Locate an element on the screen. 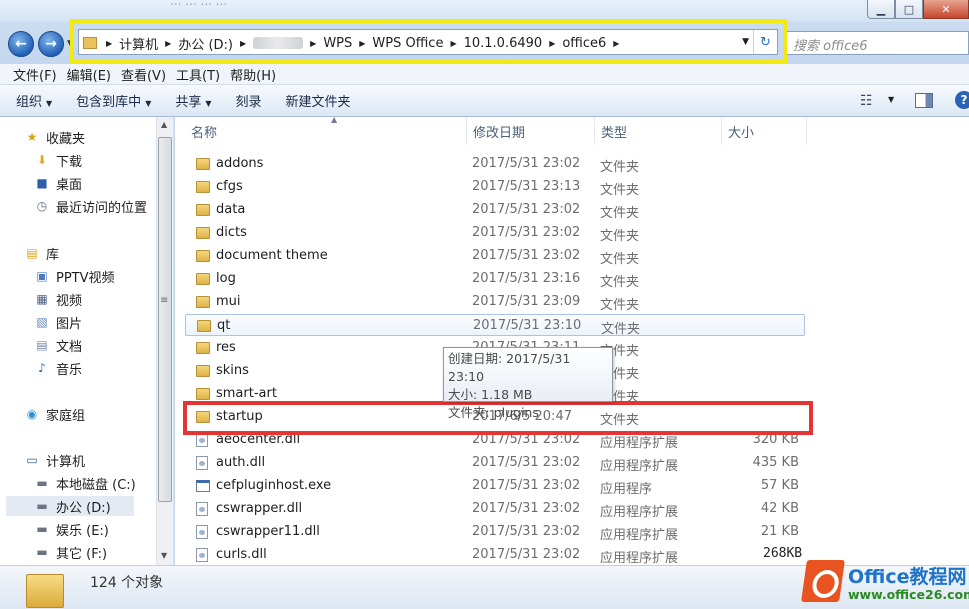 Image resolution: width=969 pixels, height=609 pixels. view-options-icon: ☷ is located at coordinates (866, 101).